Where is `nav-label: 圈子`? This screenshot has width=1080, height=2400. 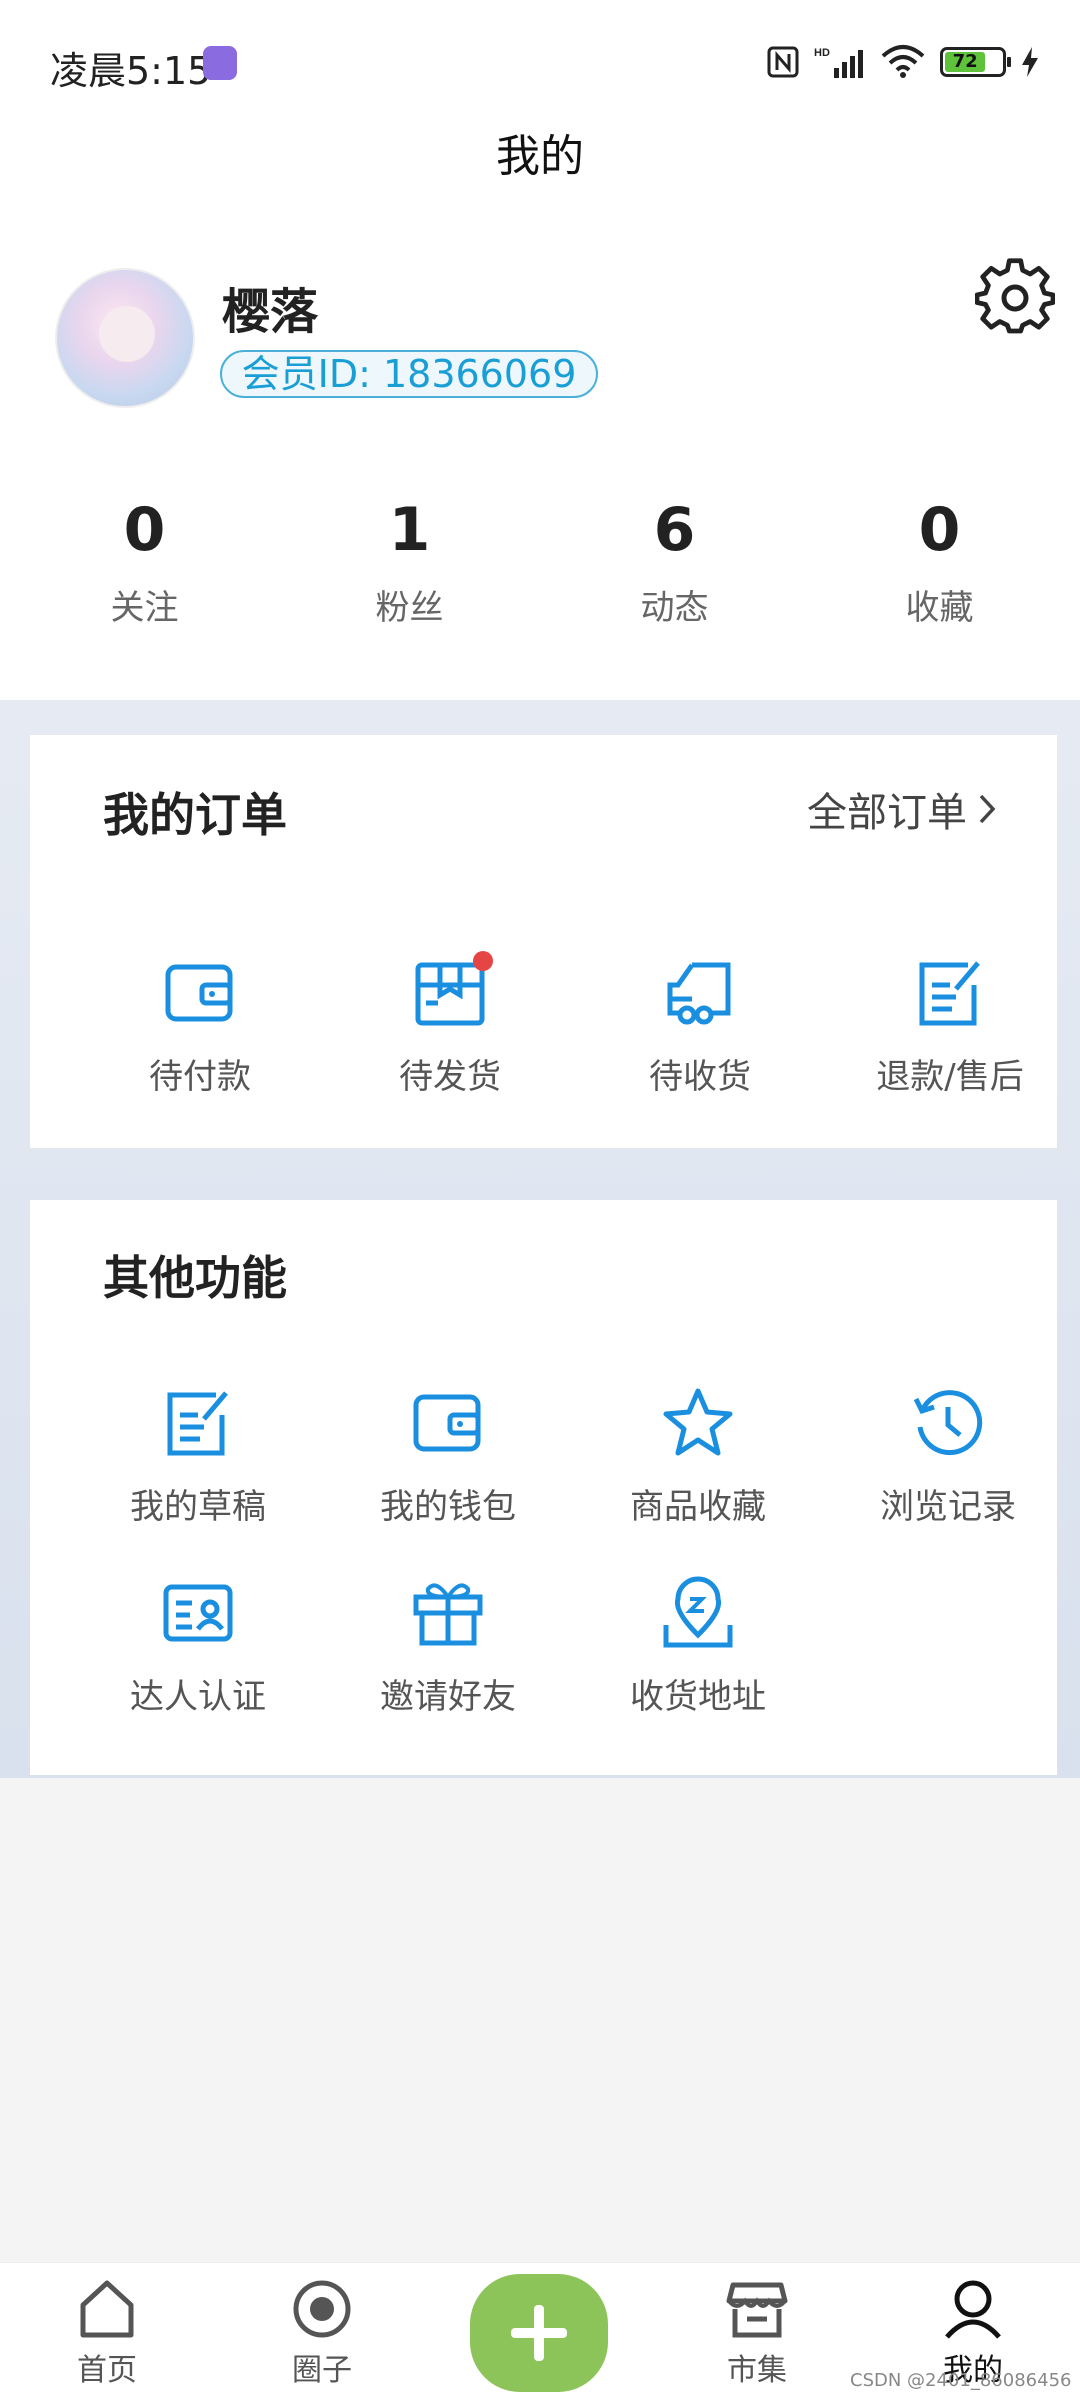
nav-label: 圈子 is located at coordinates (322, 2370).